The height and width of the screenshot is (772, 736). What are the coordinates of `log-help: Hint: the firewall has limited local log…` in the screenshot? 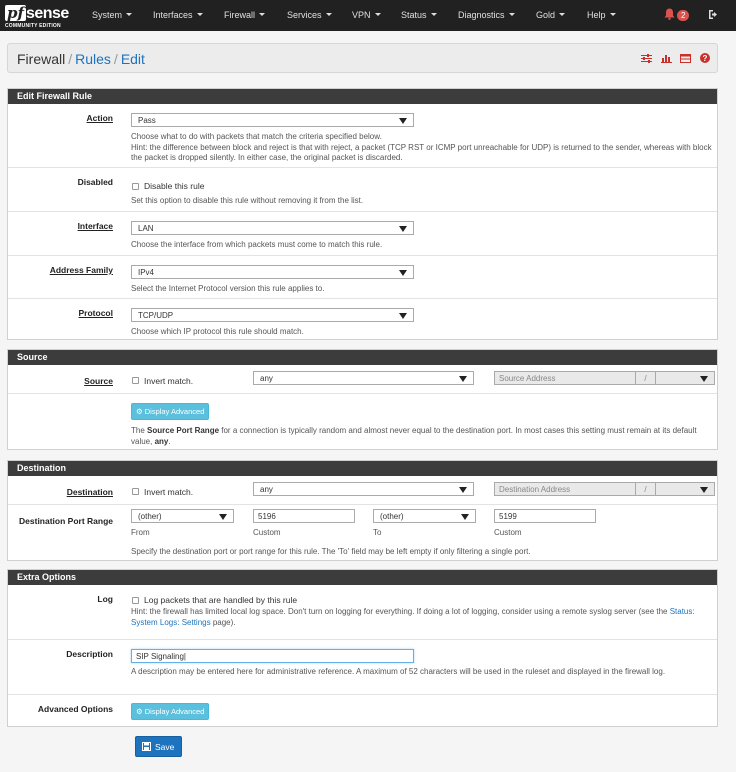 It's located at (413, 617).